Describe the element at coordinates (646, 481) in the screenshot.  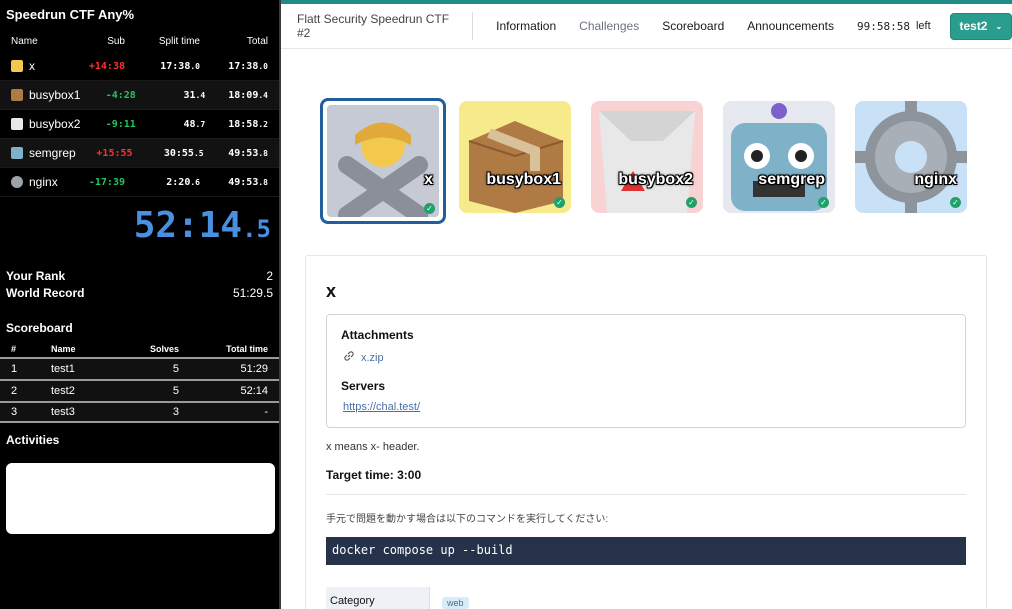
I see `target-time: Target time: 3:00` at that location.